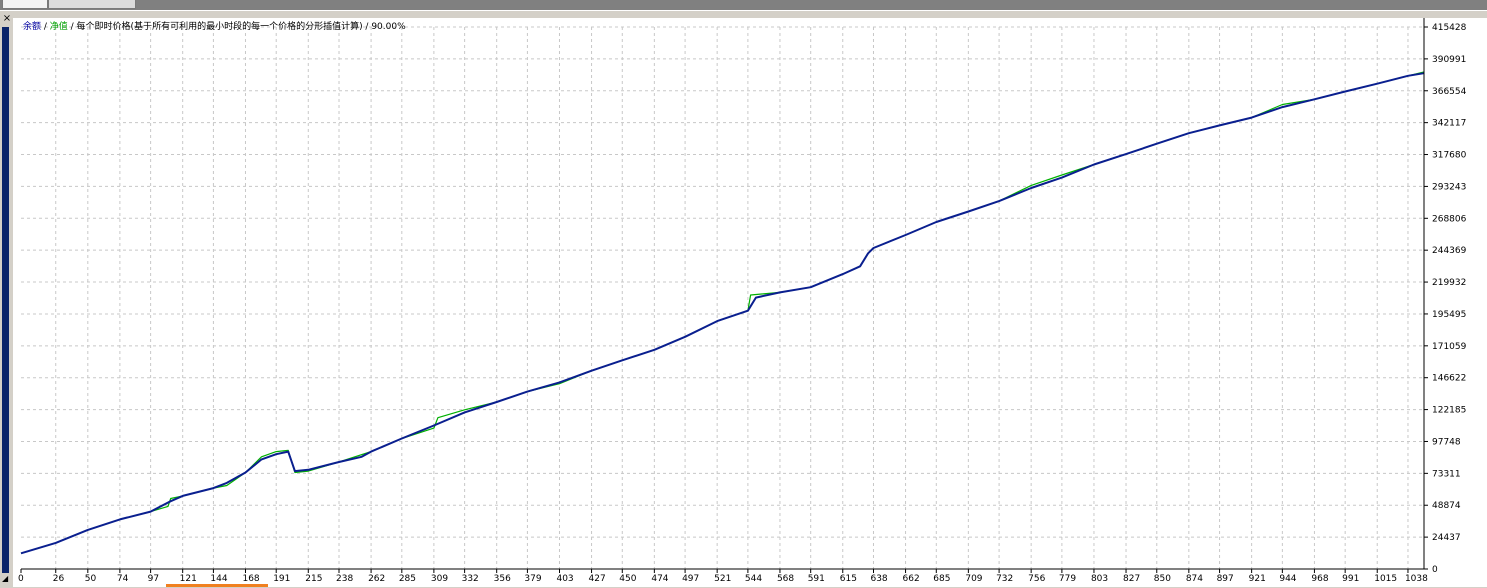 Image resolution: width=1487 pixels, height=588 pixels. I want to click on x-tick-label: 262, so click(376, 579).